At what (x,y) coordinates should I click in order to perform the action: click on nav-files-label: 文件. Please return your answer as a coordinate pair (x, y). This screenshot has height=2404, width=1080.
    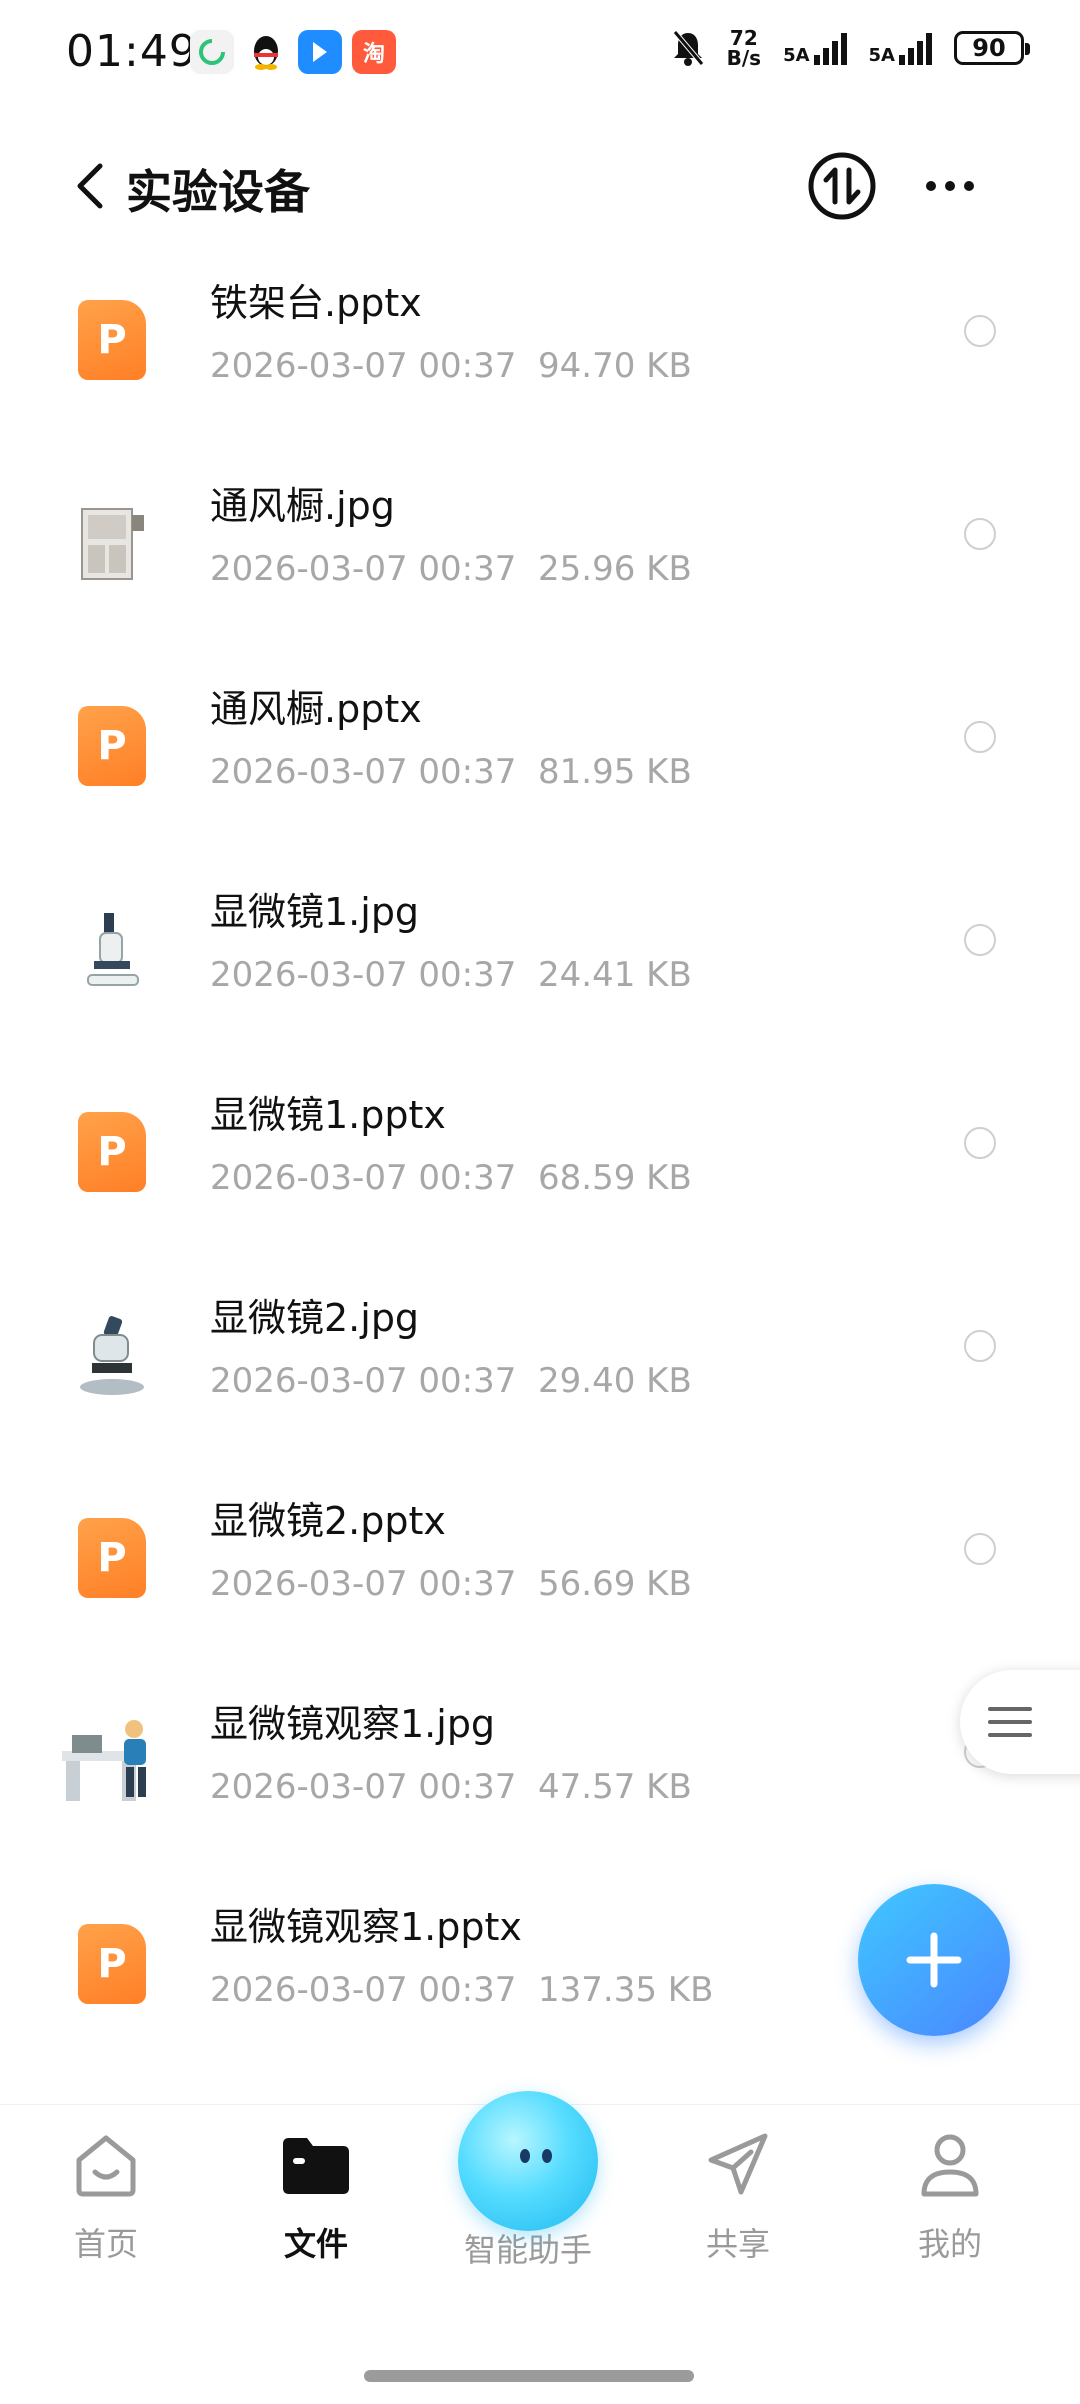
    Looking at the image, I should click on (315, 2244).